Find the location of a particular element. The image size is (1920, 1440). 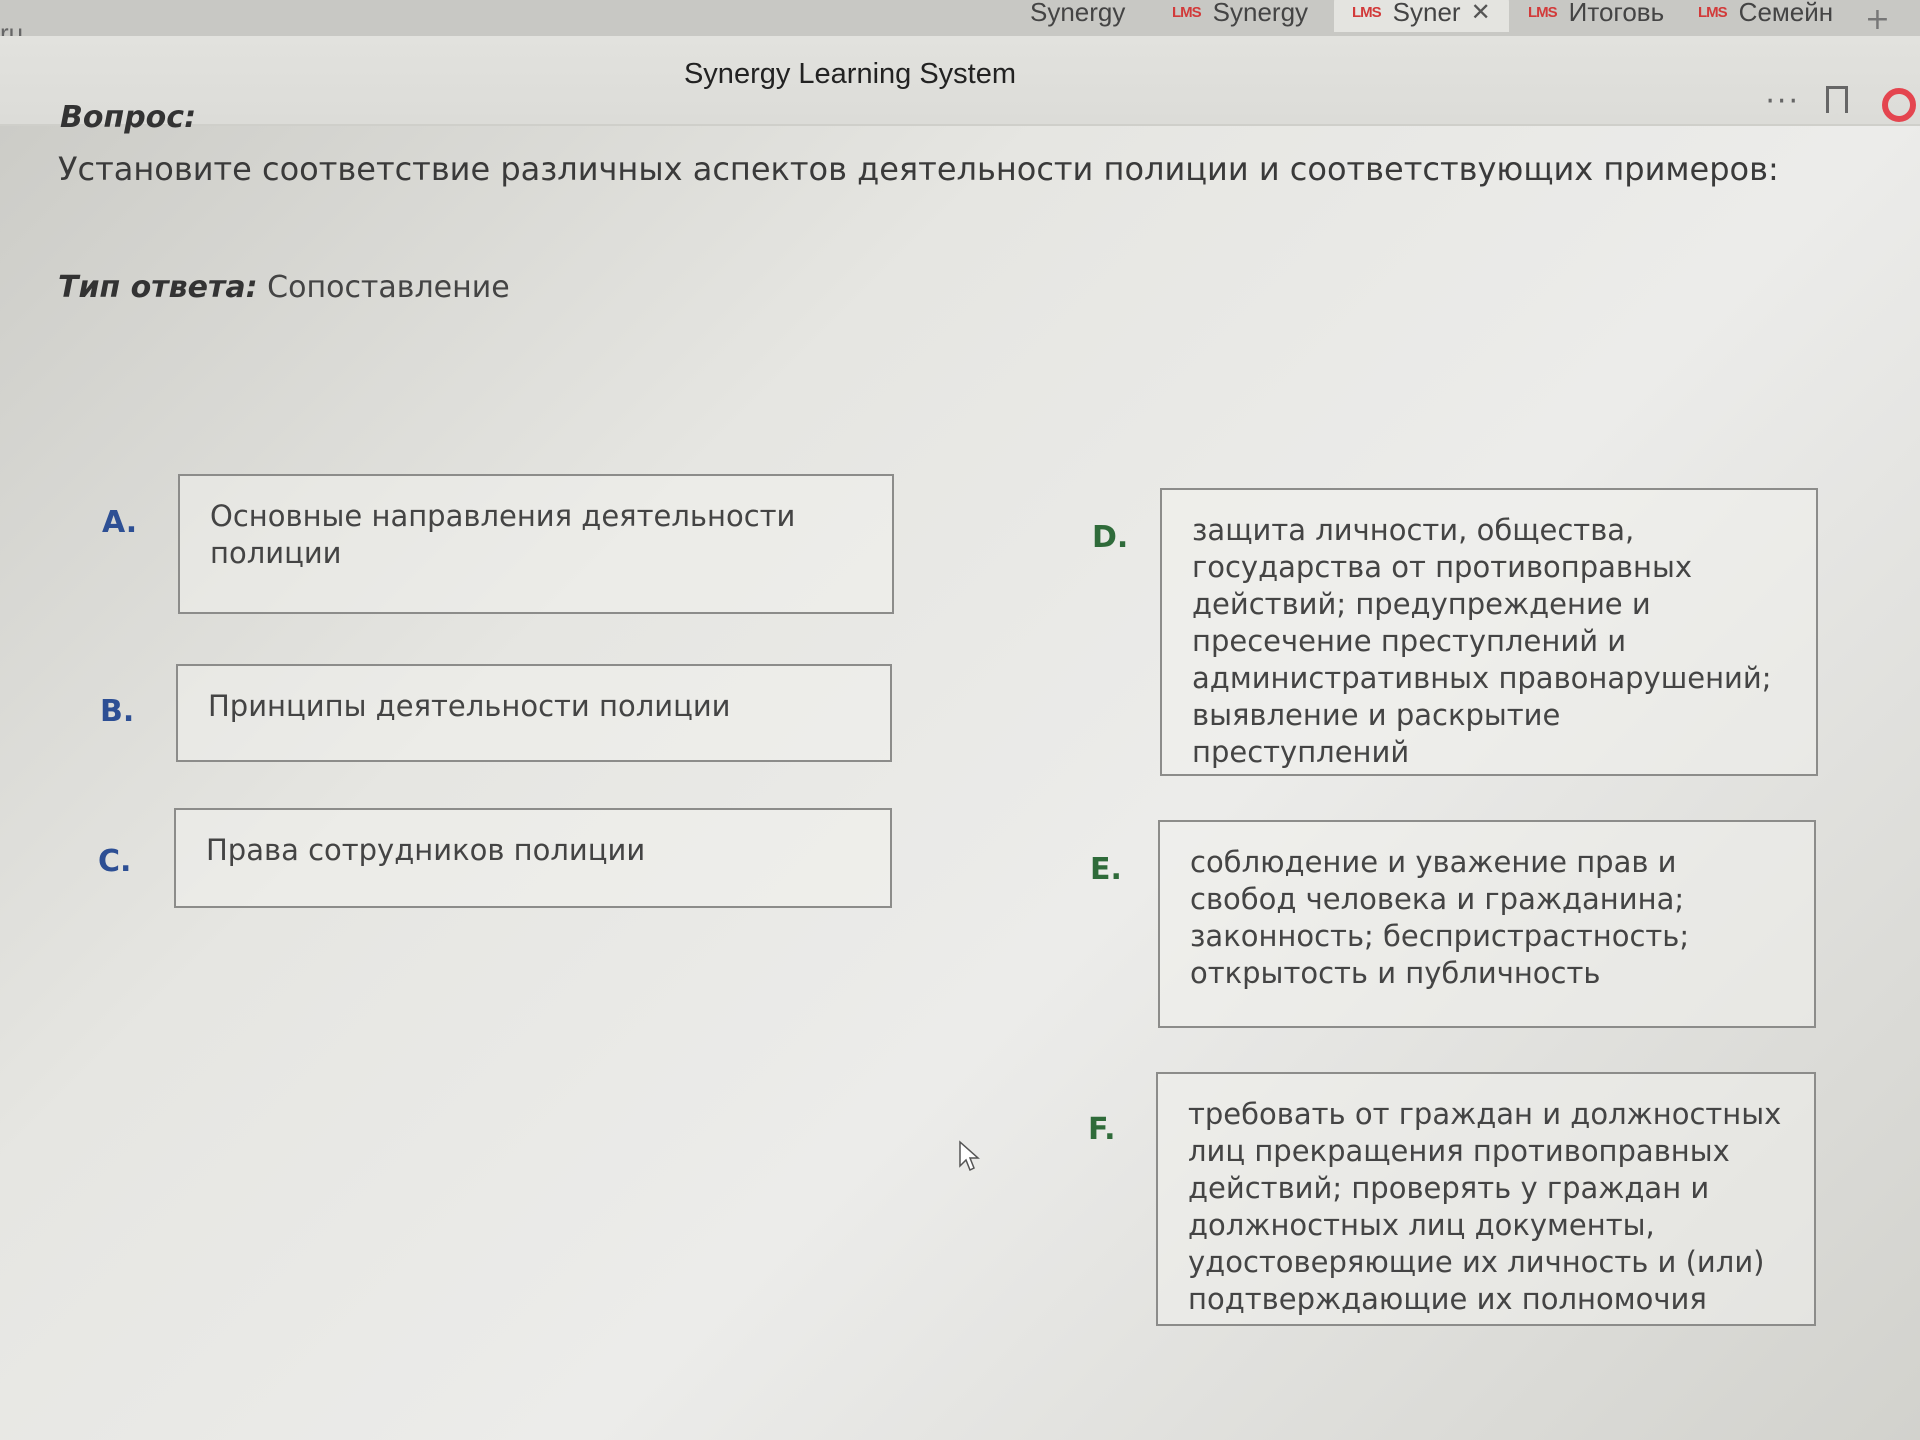

answer-type-label: Тип ответа: is located at coordinates (158, 287).